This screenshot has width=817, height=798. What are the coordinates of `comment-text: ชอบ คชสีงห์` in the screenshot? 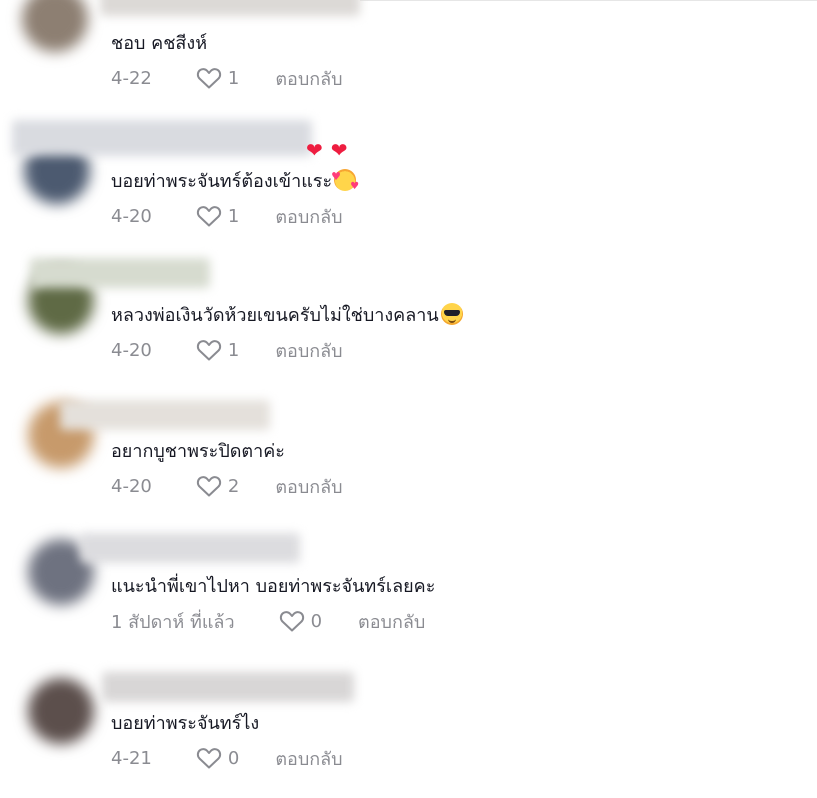 It's located at (159, 43).